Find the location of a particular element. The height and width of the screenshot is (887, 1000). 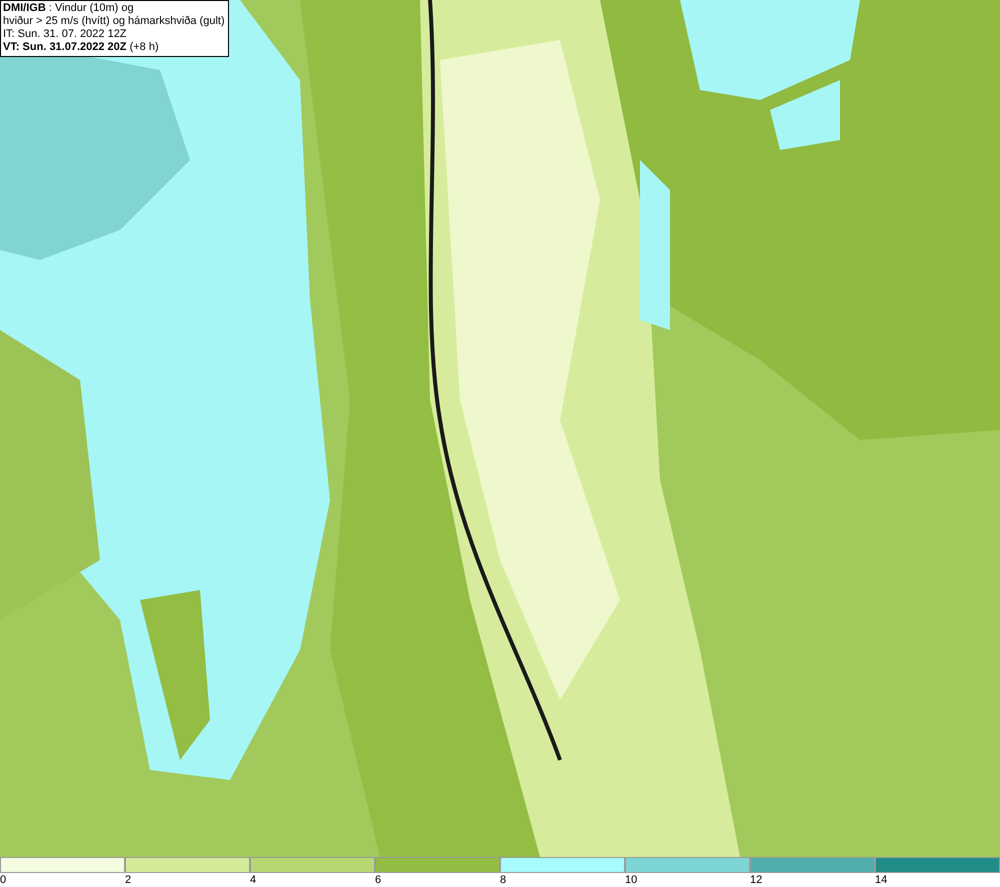

info-text: DMI/IGB : Vindur (10m) og is located at coordinates (69, 8).